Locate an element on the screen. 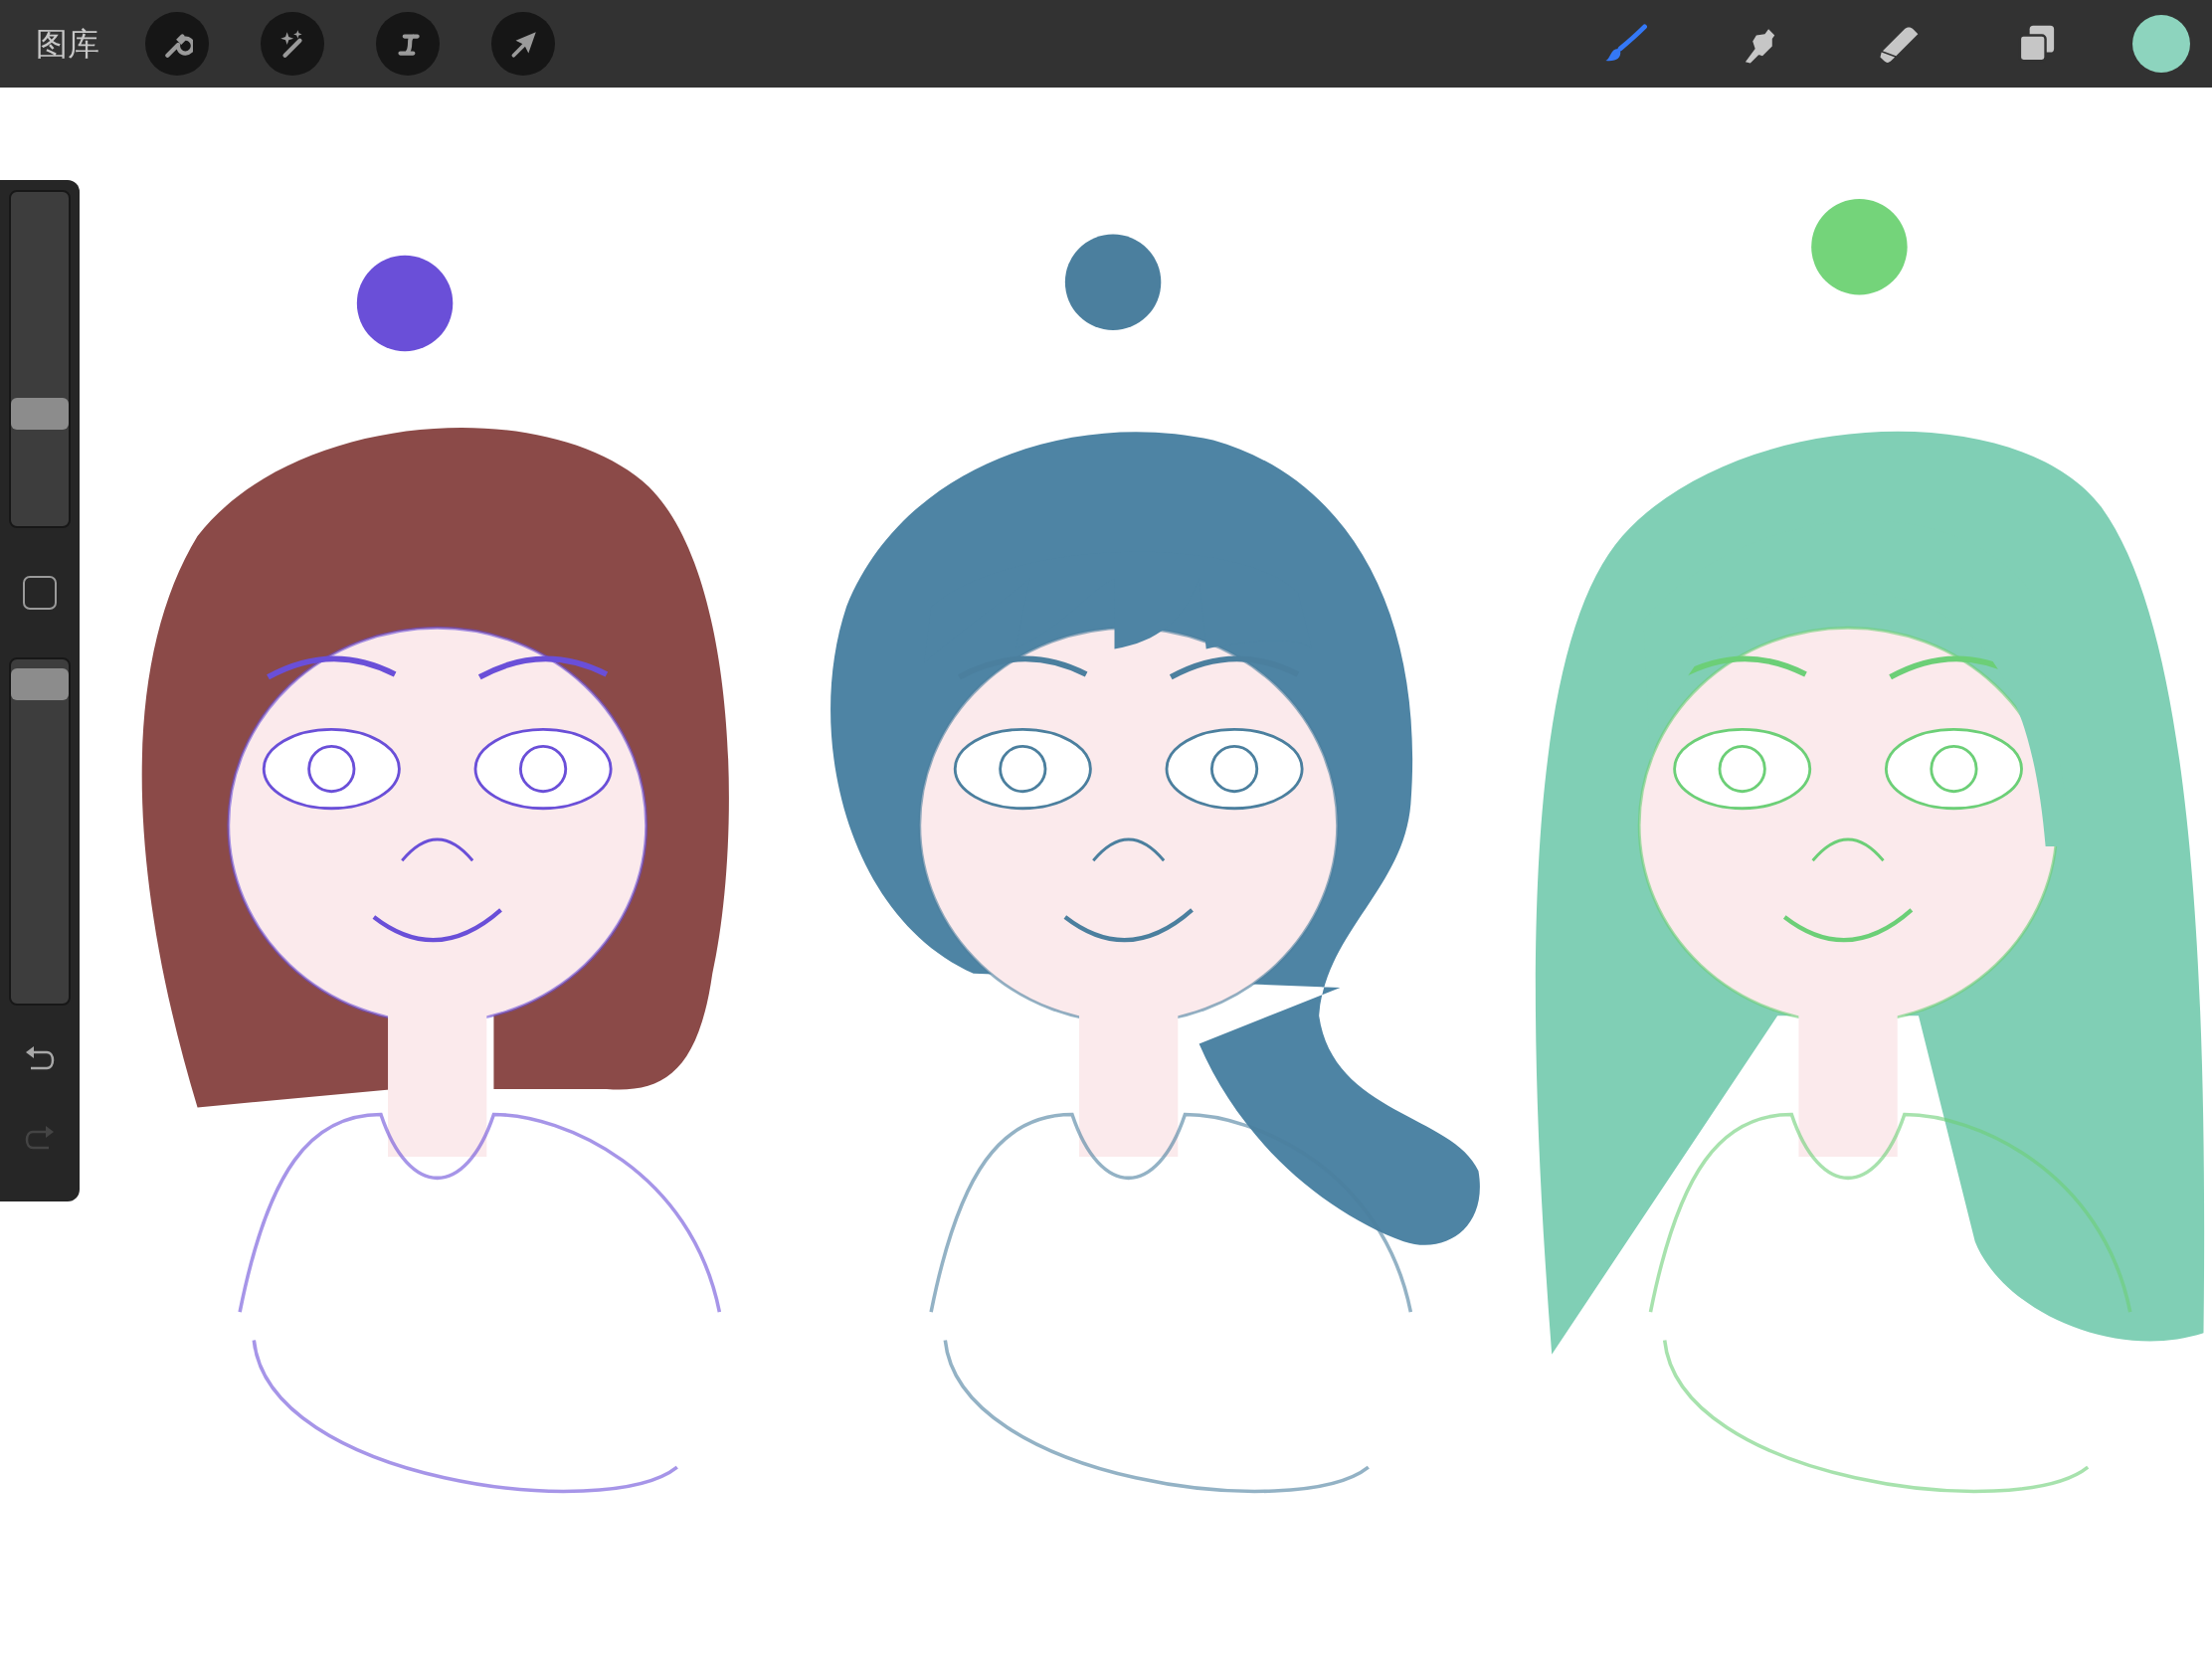 The image size is (2212, 1659). opacity-slider is located at coordinates (40, 831).